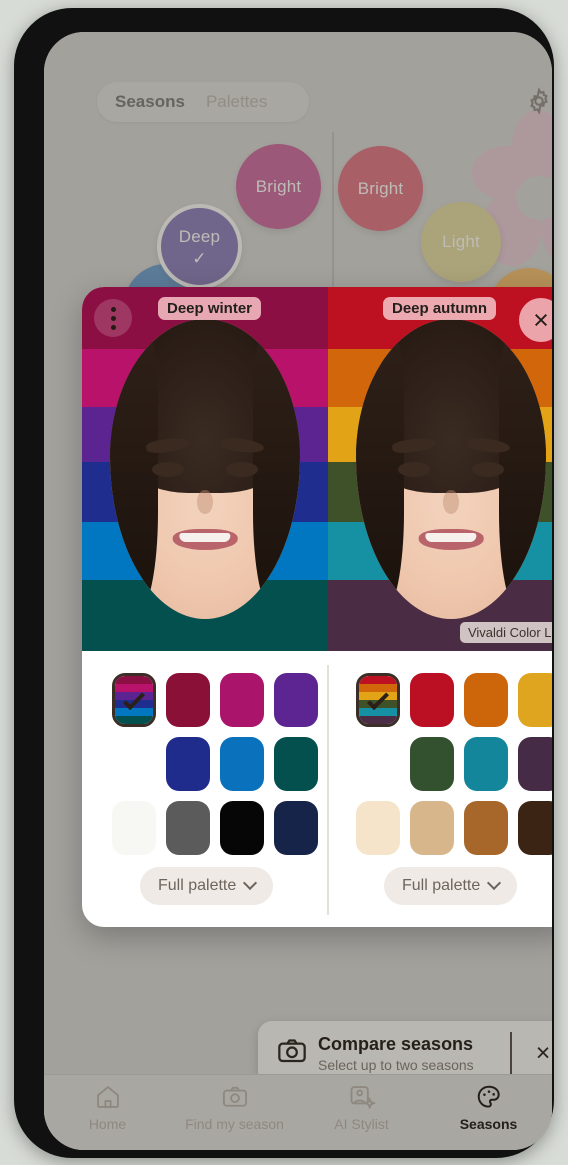 The width and height of the screenshot is (568, 1165). I want to click on full-palette-button-left: Full palette, so click(207, 886).